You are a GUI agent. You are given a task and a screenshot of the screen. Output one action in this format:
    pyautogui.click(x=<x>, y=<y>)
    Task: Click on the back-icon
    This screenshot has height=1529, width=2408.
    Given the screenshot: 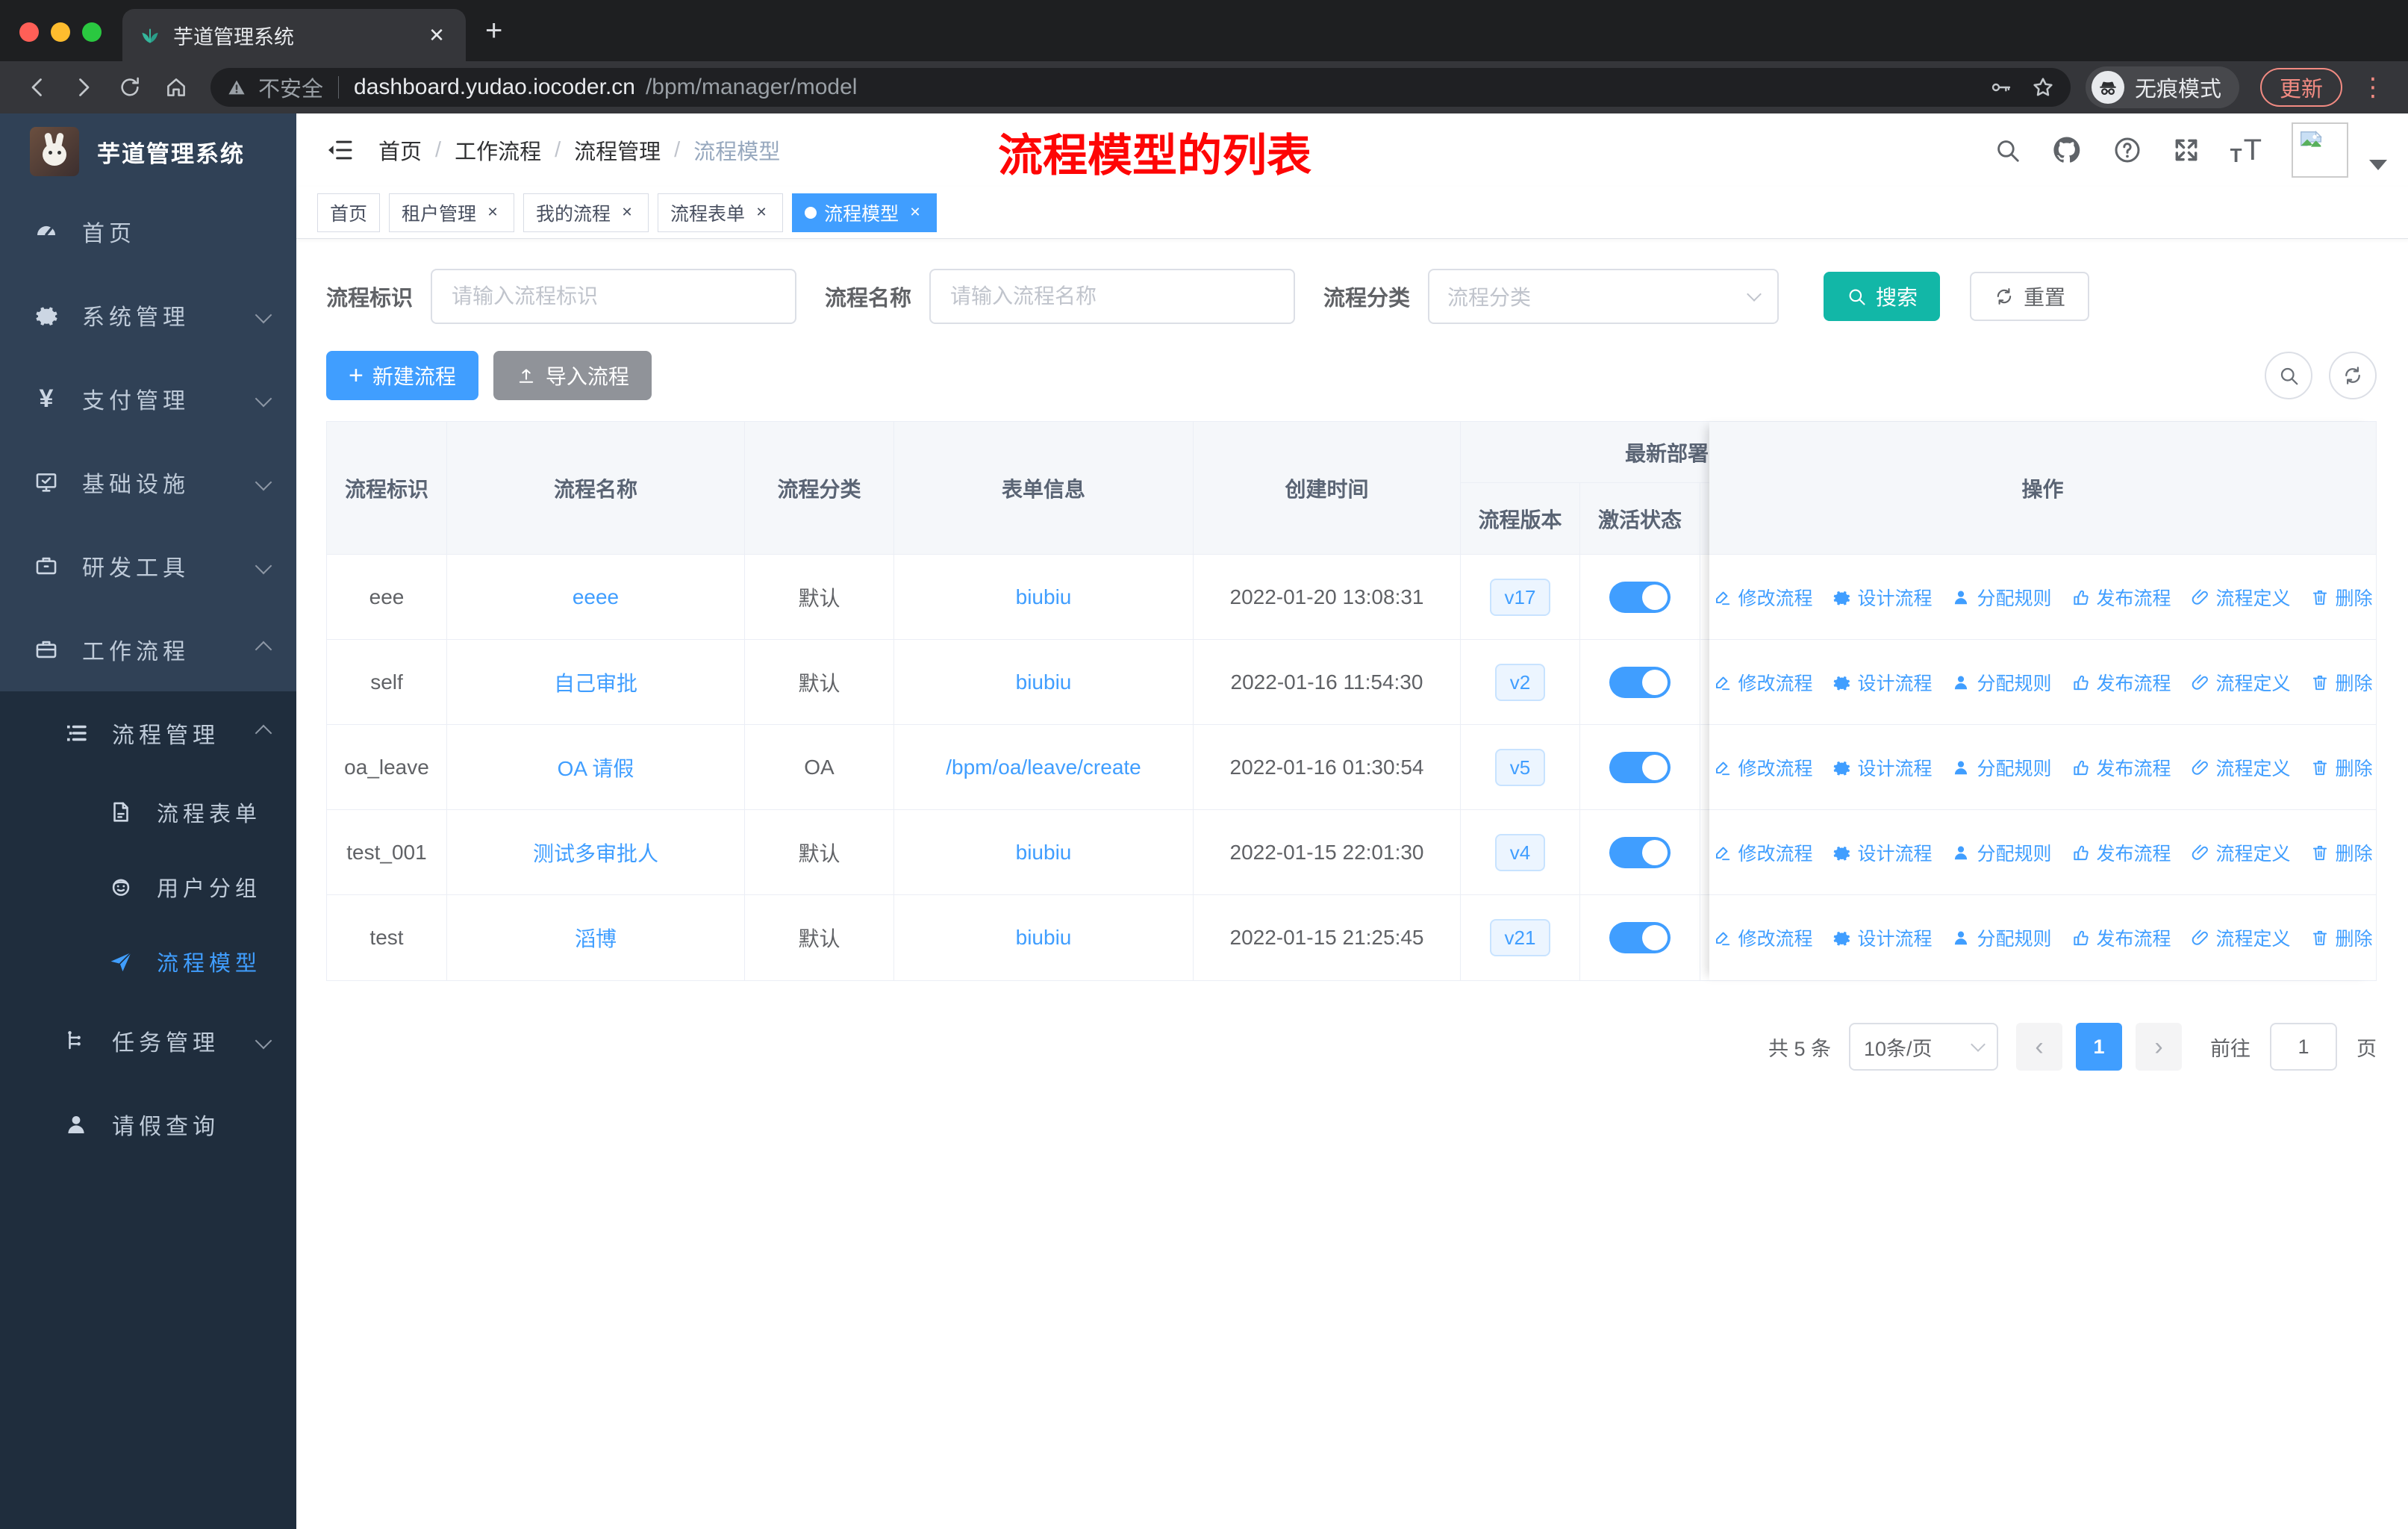 What is the action you would take?
    pyautogui.click(x=37, y=87)
    